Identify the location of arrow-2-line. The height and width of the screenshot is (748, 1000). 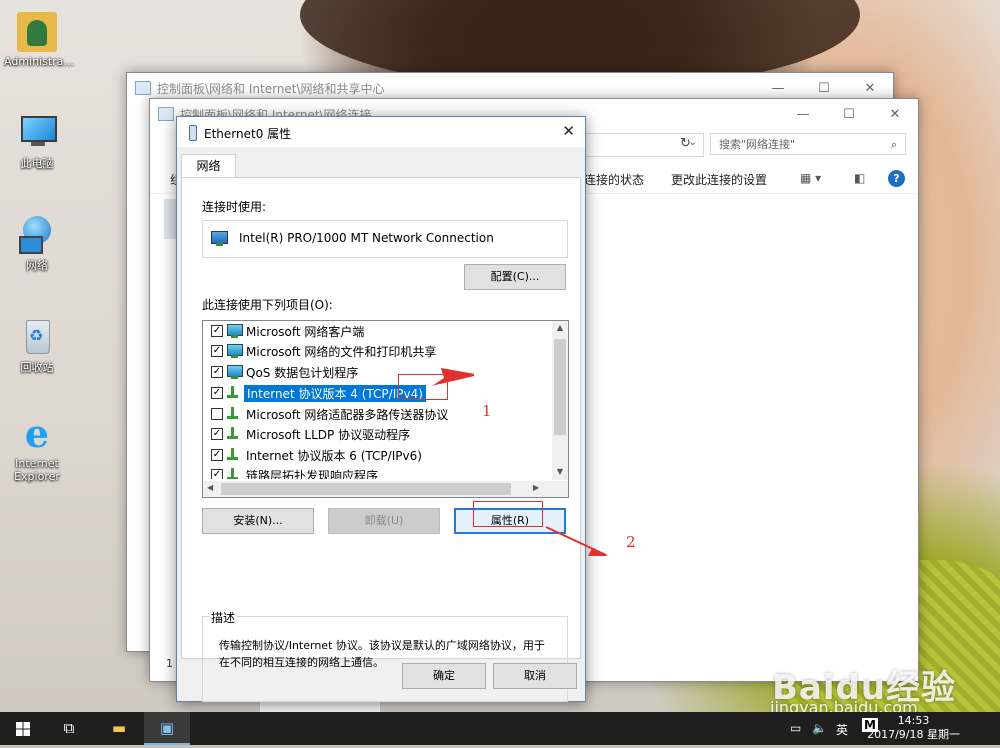
(576, 541).